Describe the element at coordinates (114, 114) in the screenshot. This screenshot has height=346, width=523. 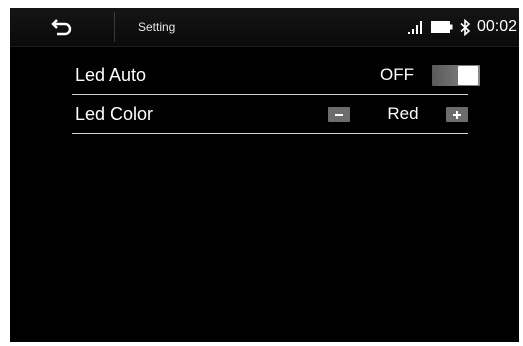
I see `led-color-label: Led Color` at that location.